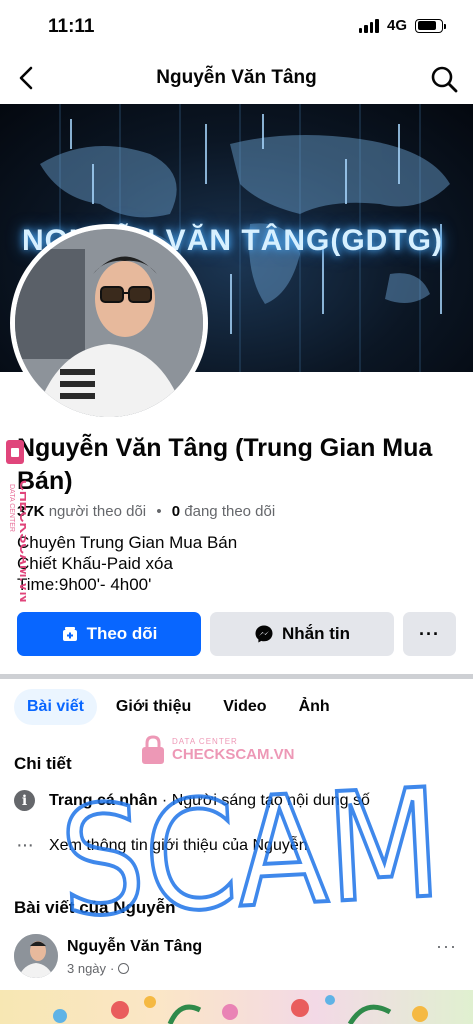 The height and width of the screenshot is (1024, 473). What do you see at coordinates (36, 956) in the screenshot?
I see `post-author-avatar` at bounding box center [36, 956].